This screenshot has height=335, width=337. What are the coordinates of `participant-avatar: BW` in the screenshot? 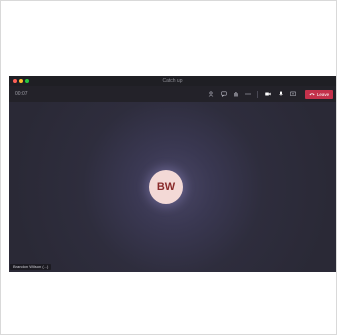 It's located at (166, 187).